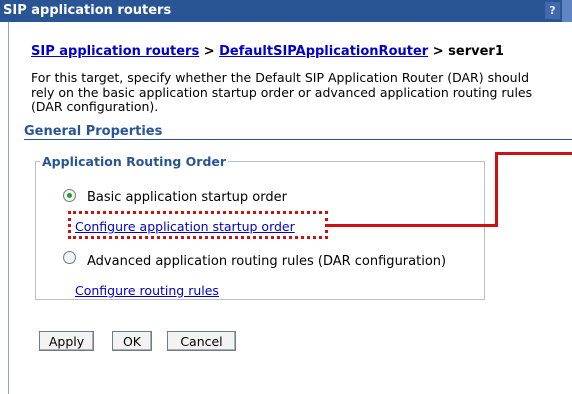  I want to click on title-bar: SIP application routers ?, so click(286, 11).